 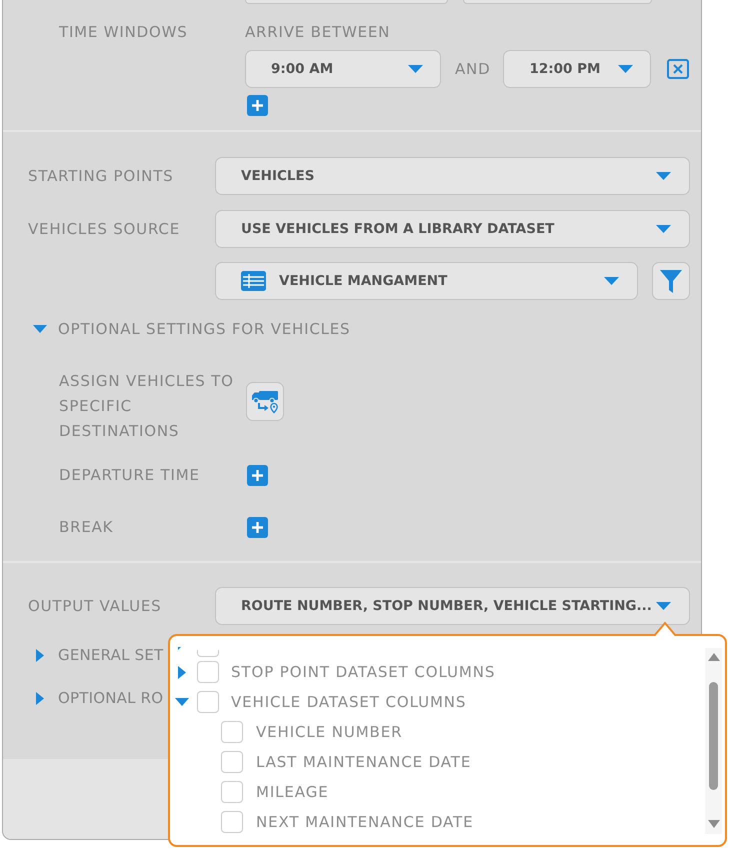 What do you see at coordinates (713, 736) in the screenshot?
I see `scrollbar-thumb` at bounding box center [713, 736].